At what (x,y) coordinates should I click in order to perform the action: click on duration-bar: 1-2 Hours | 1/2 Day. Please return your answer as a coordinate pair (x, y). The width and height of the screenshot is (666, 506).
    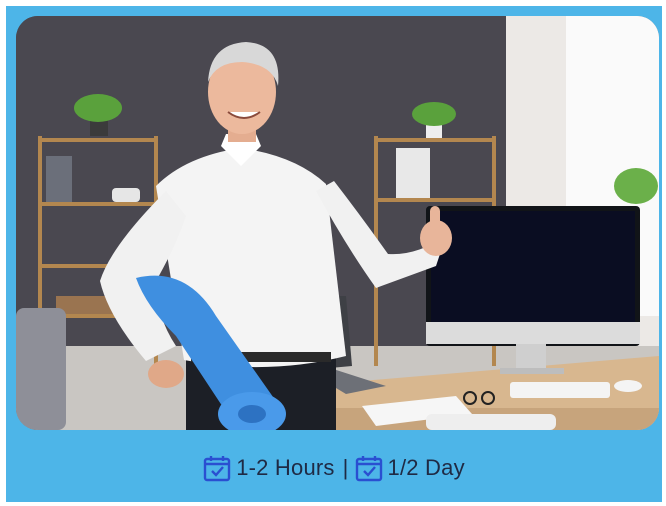
    Looking at the image, I should click on (334, 468).